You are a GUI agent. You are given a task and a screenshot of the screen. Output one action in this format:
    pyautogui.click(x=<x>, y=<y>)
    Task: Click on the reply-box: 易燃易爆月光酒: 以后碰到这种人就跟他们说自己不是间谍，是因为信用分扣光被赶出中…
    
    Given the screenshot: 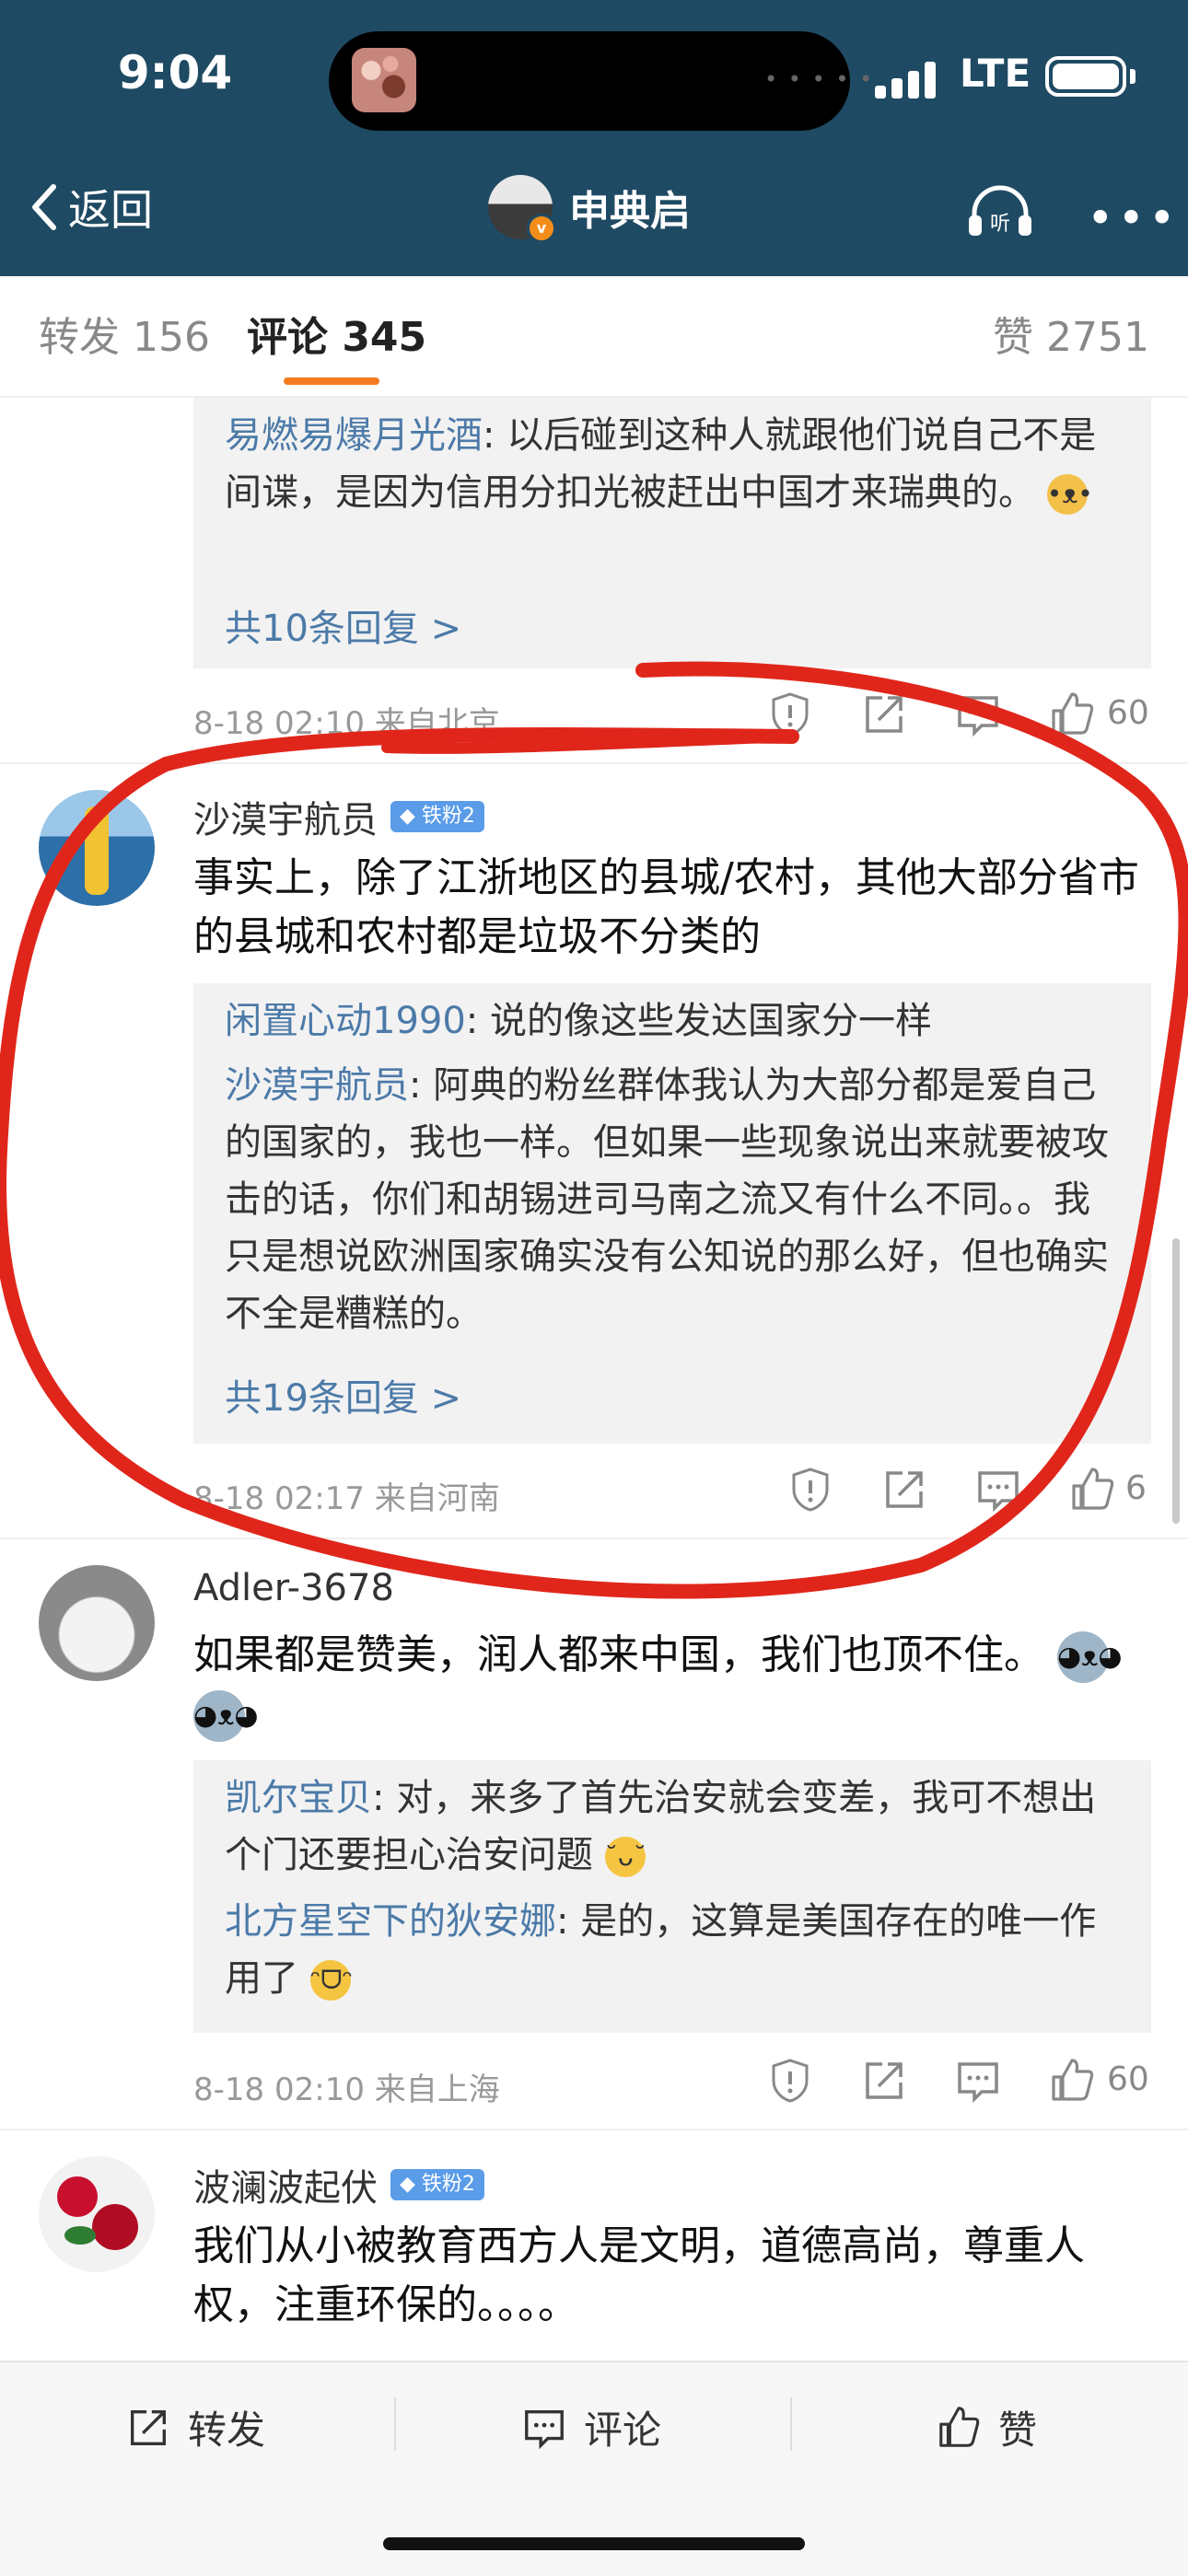 What is the action you would take?
    pyautogui.click(x=672, y=533)
    